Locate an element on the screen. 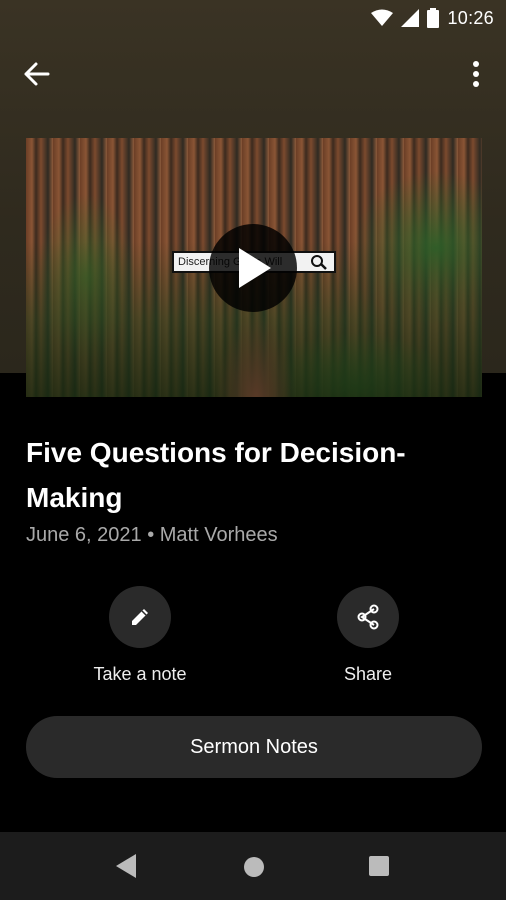 This screenshot has height=900, width=506. take-a-note-circle is located at coordinates (140, 617).